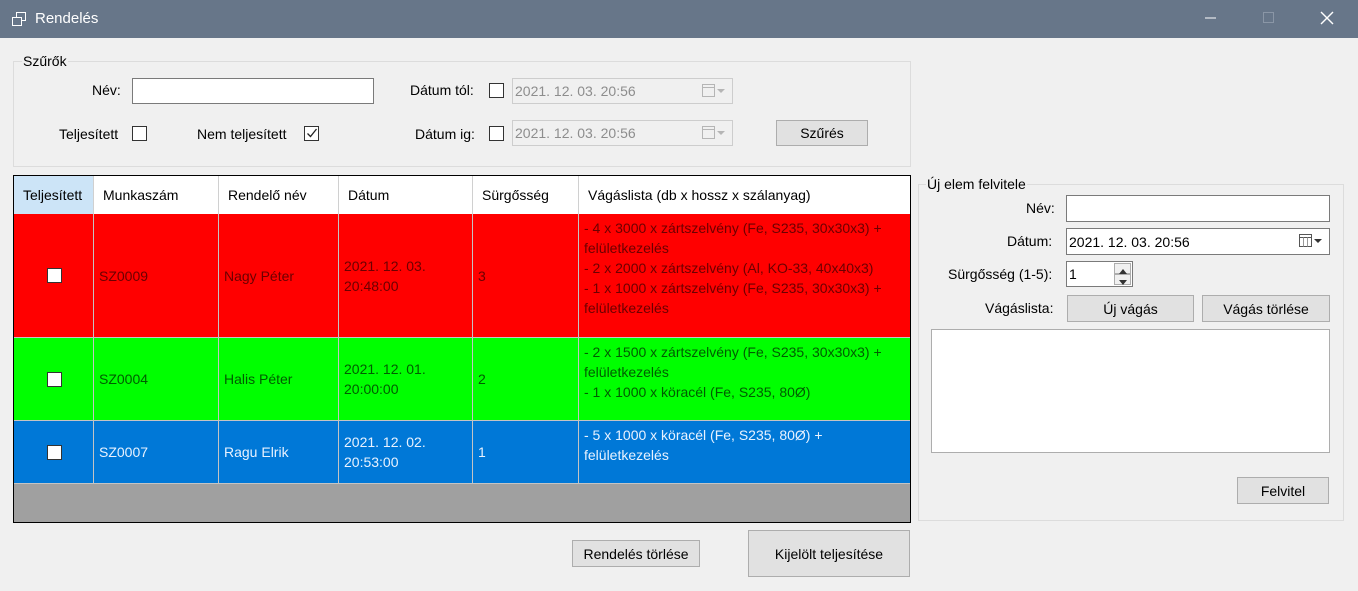  I want to click on maximize-icon, so click(1269, 19).